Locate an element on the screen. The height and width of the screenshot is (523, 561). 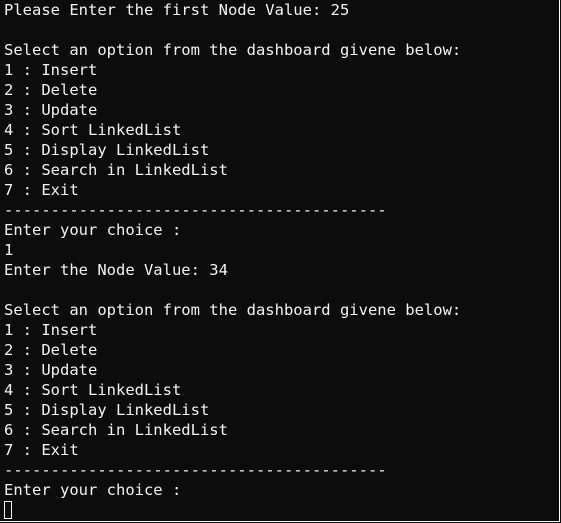
console-line-user-choice: 1 is located at coordinates (9, 250).